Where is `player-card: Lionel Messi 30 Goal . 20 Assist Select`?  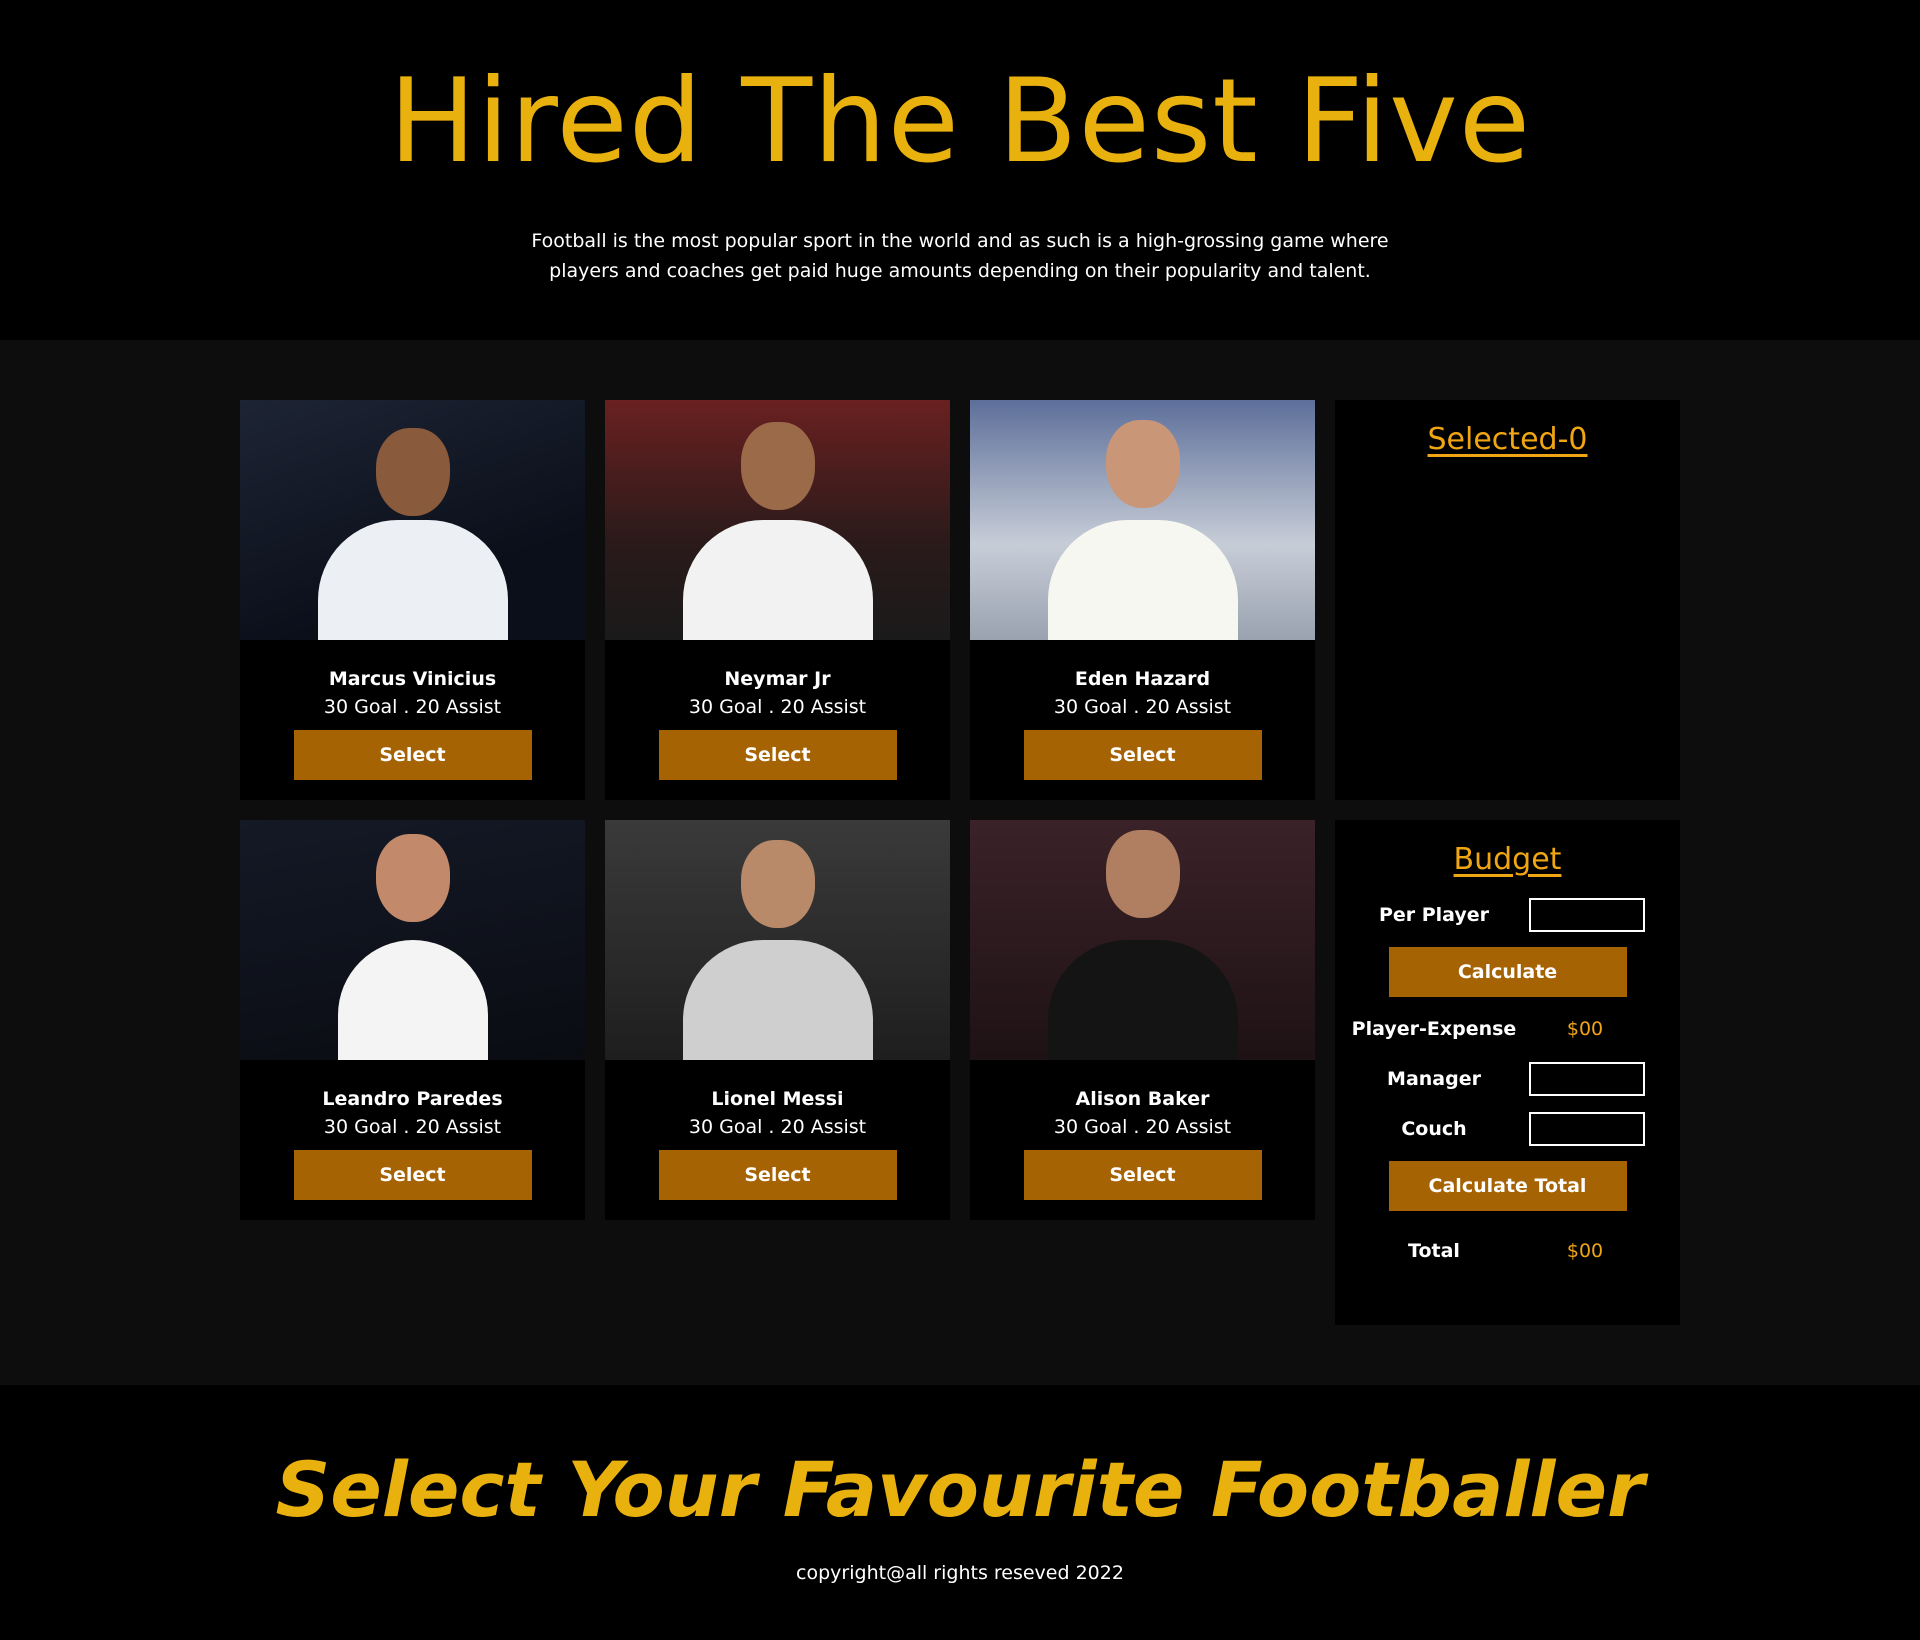 player-card: Lionel Messi 30 Goal . 20 Assist Select is located at coordinates (777, 1020).